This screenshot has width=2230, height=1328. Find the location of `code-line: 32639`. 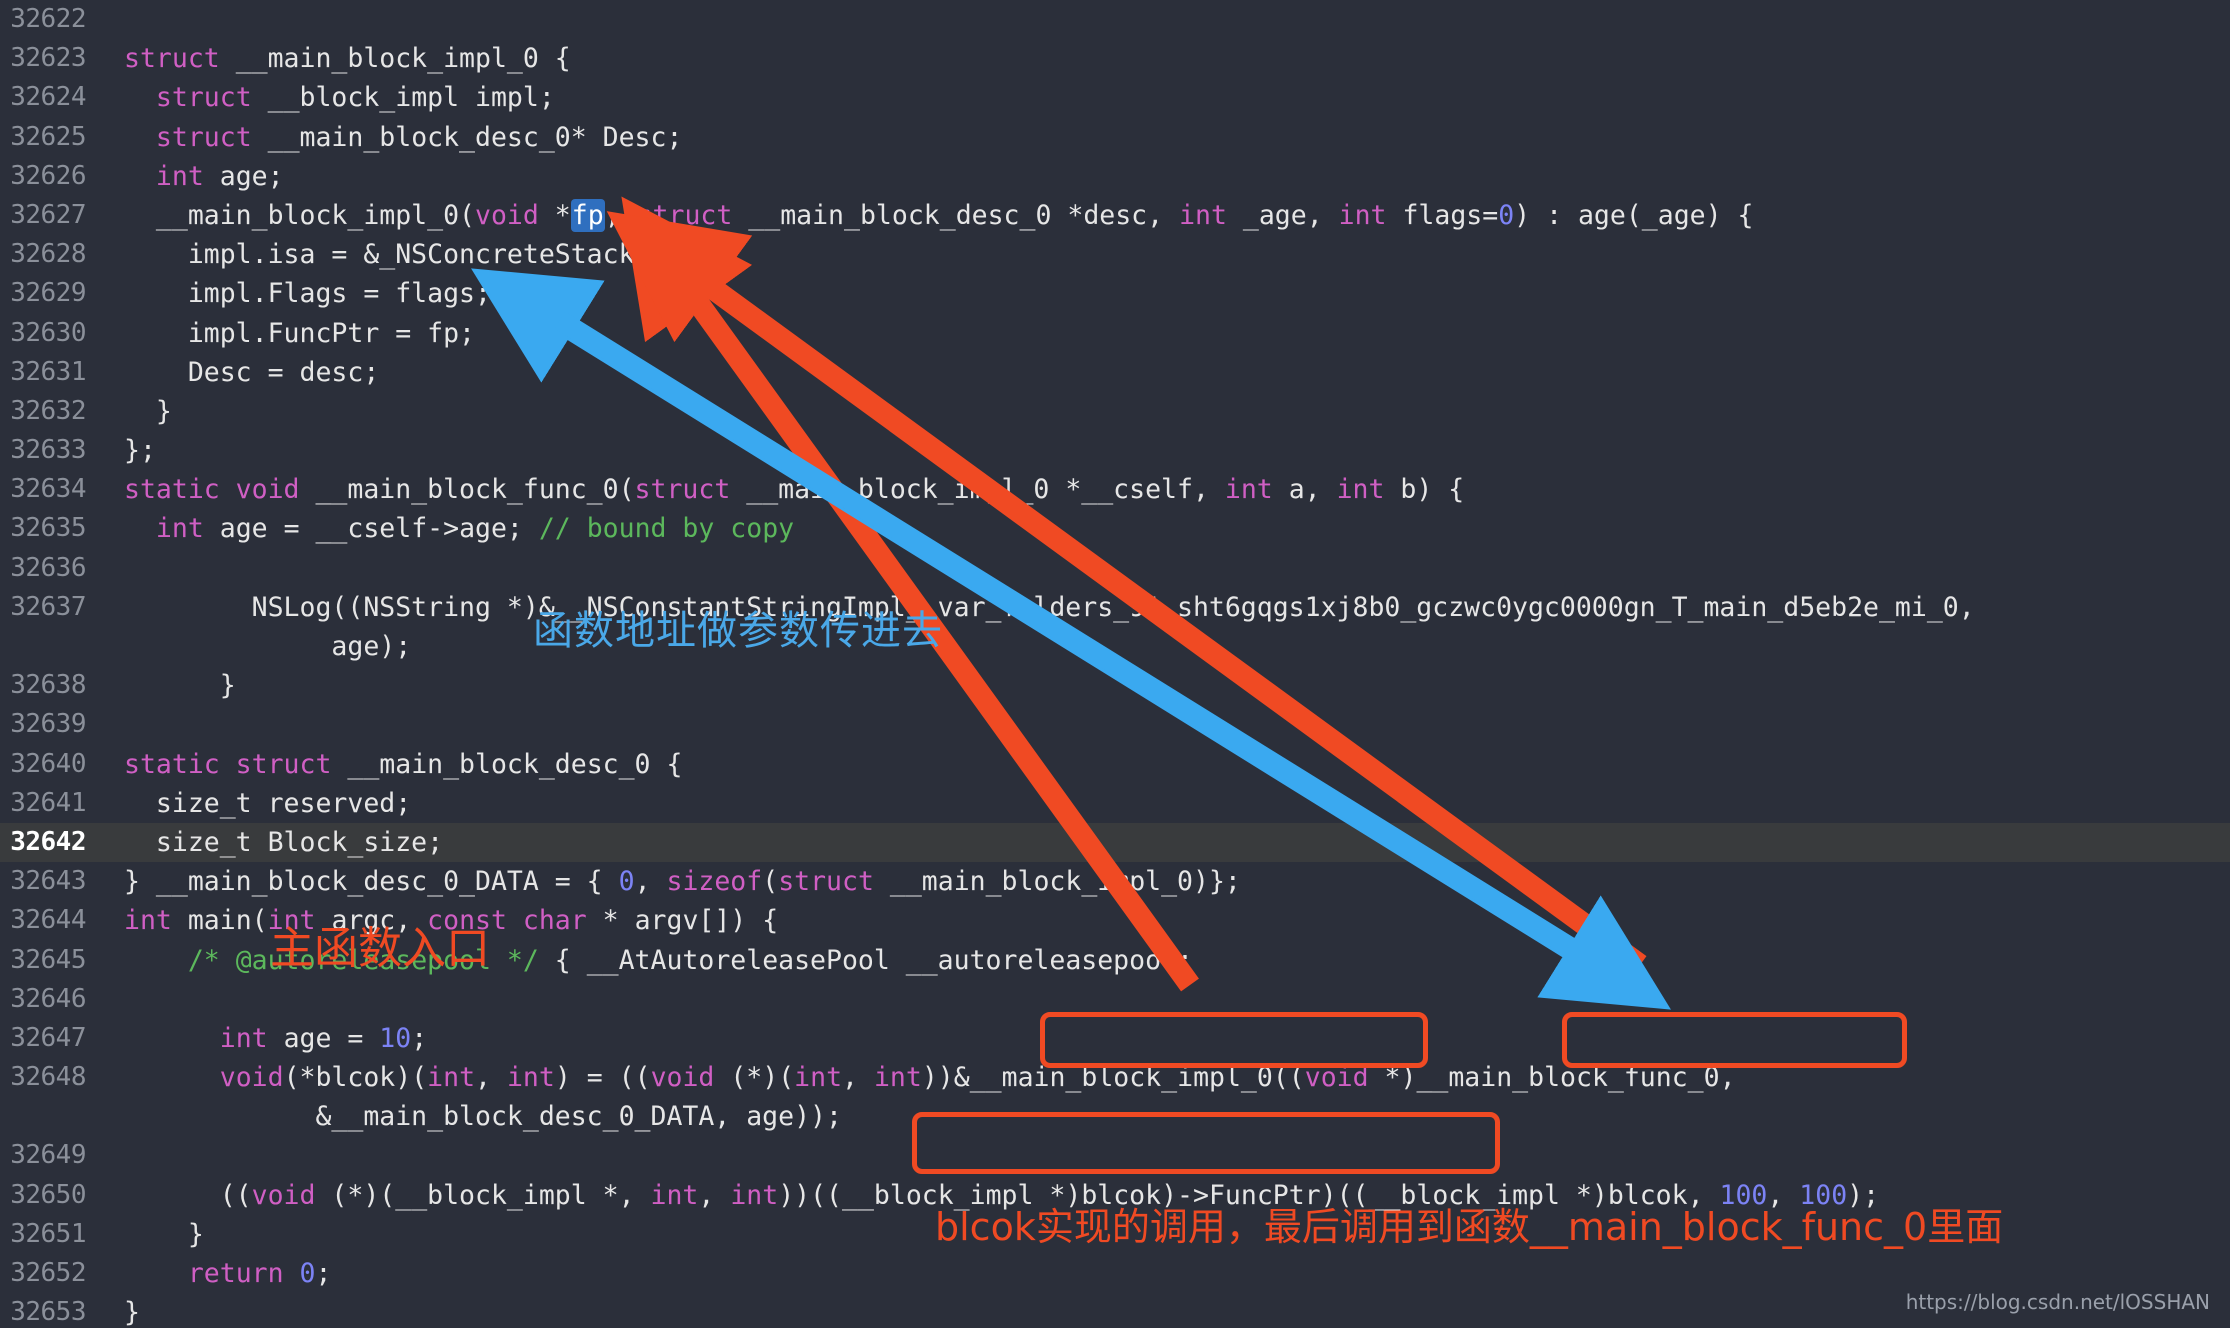

code-line: 32639 is located at coordinates (1115, 724).